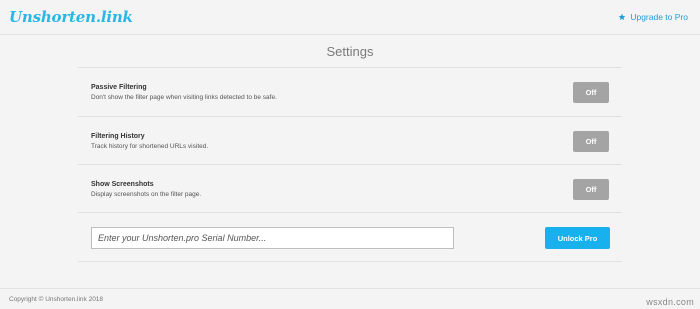 The width and height of the screenshot is (700, 309). Describe the element at coordinates (591, 189) in the screenshot. I see `show-screenshots-toggle: Off` at that location.